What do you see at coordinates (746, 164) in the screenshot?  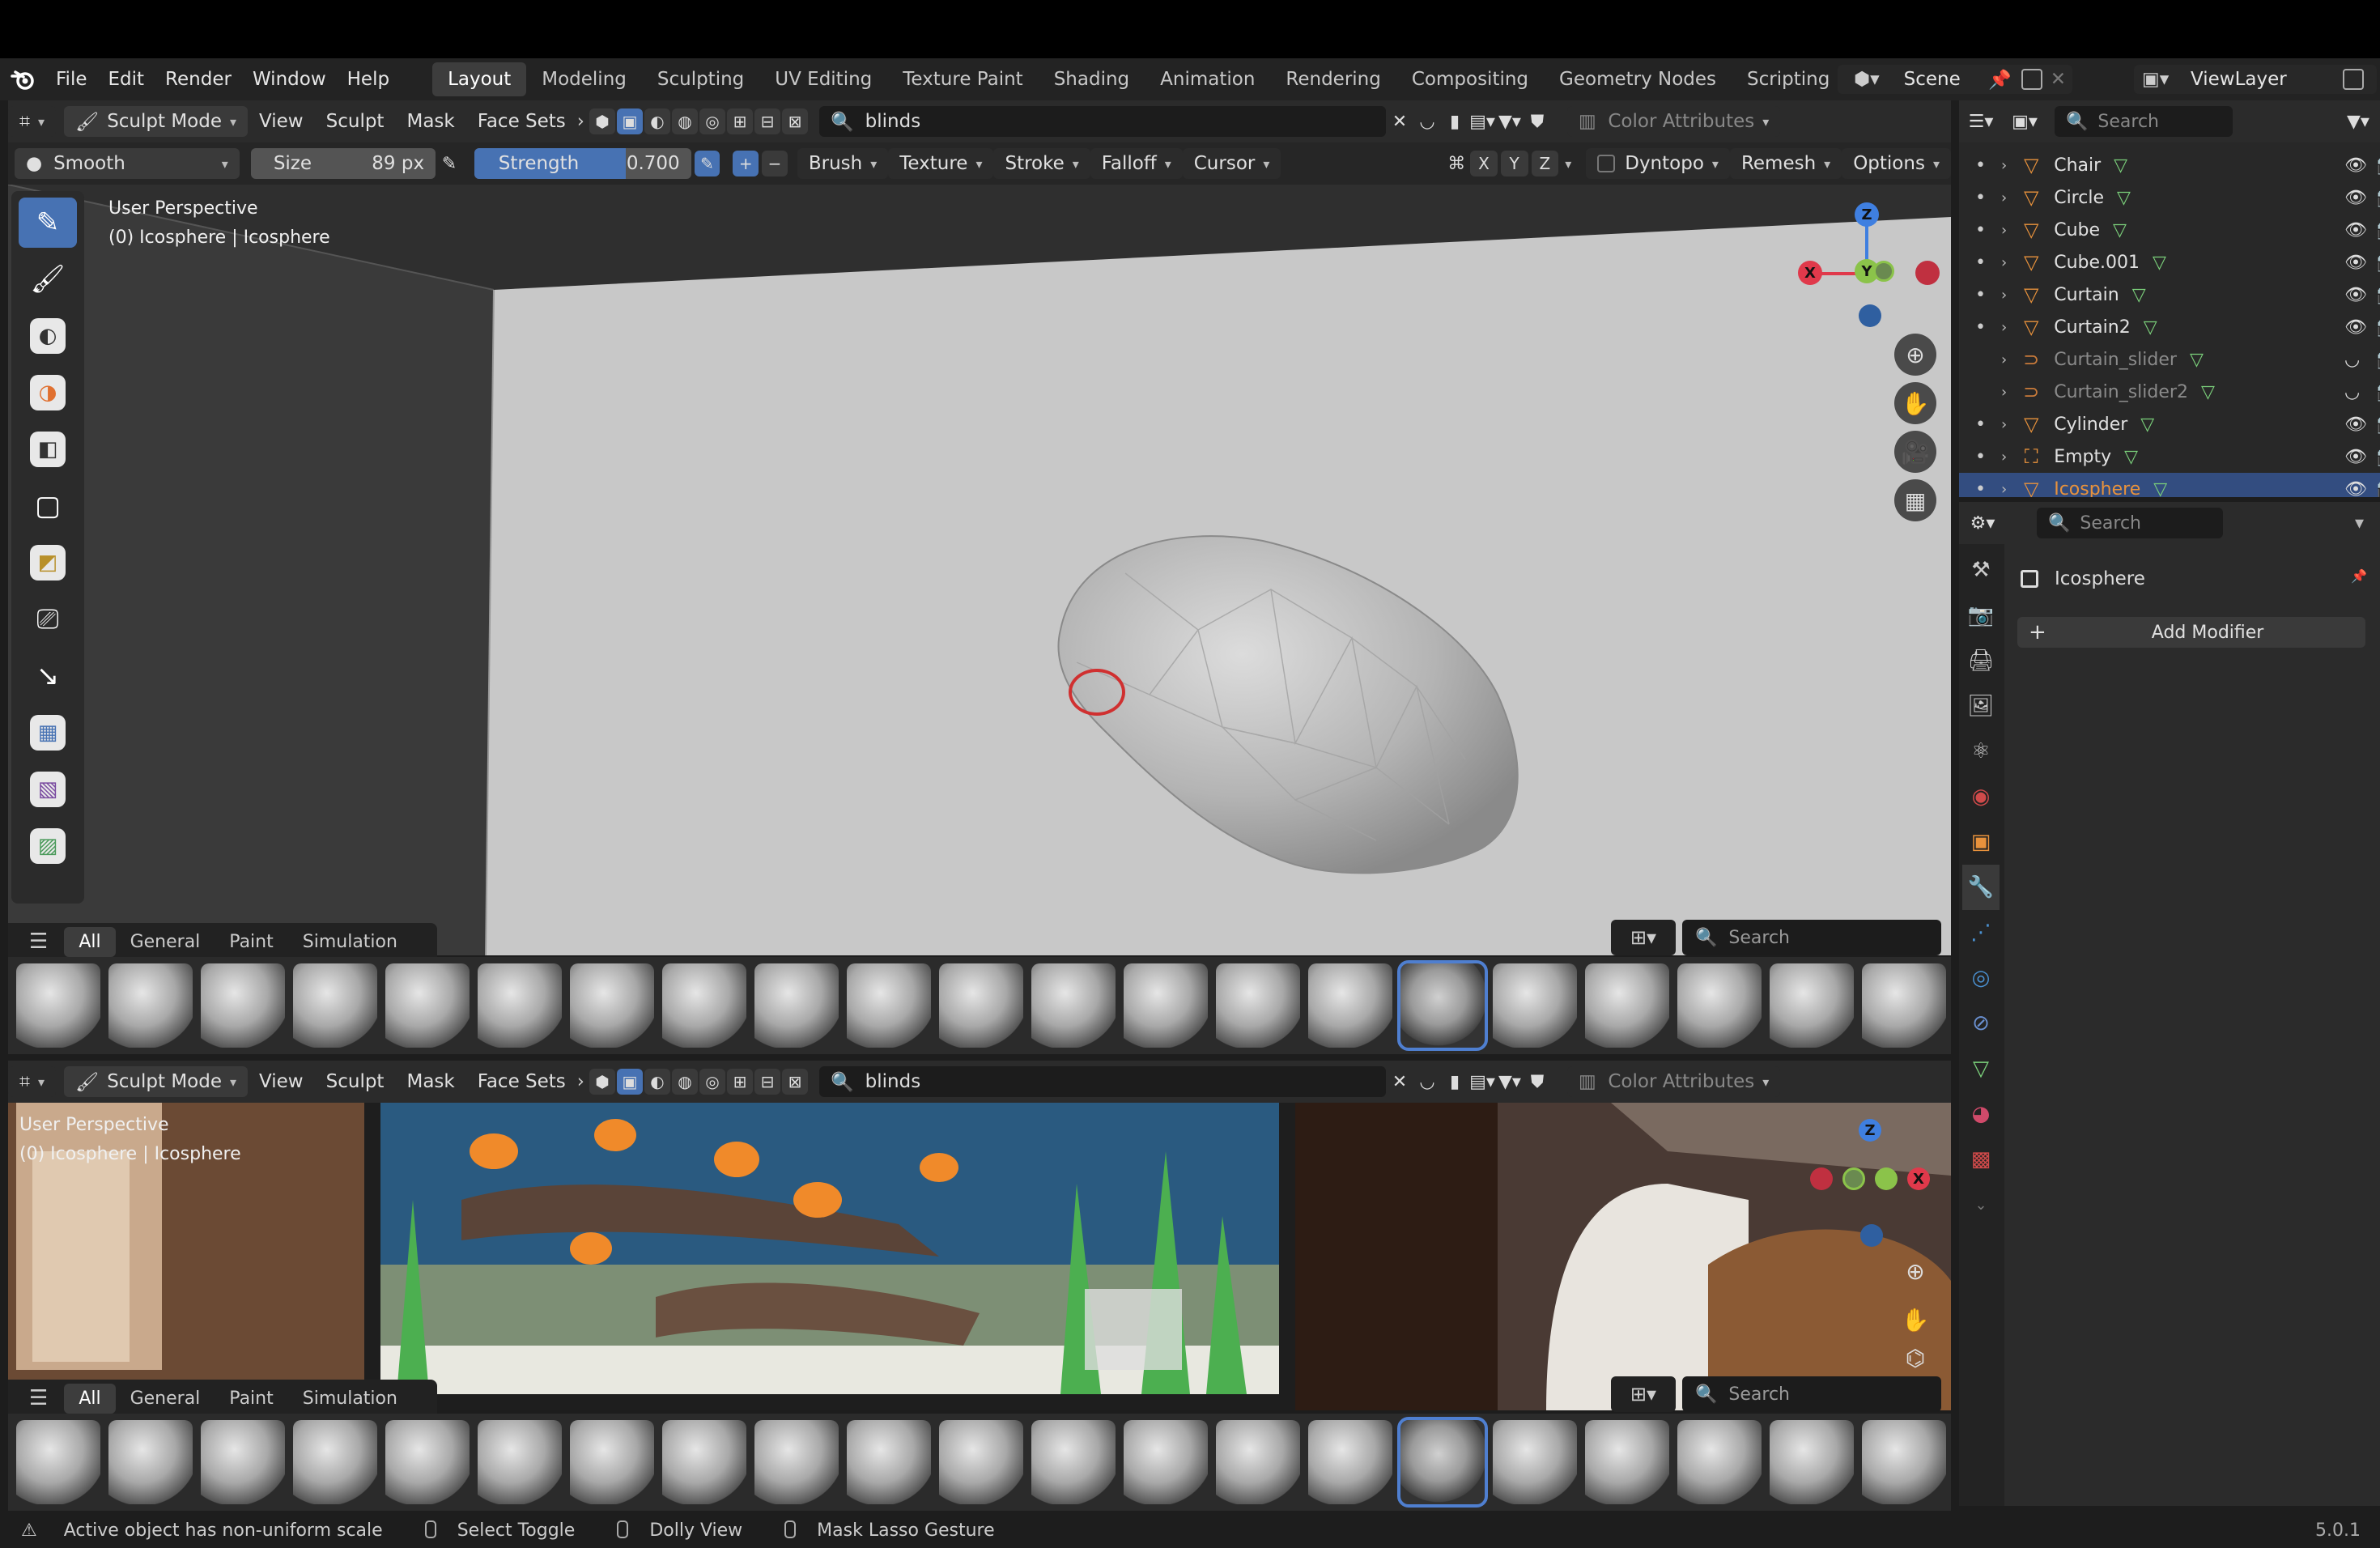 I see `add-direction-icon: +` at bounding box center [746, 164].